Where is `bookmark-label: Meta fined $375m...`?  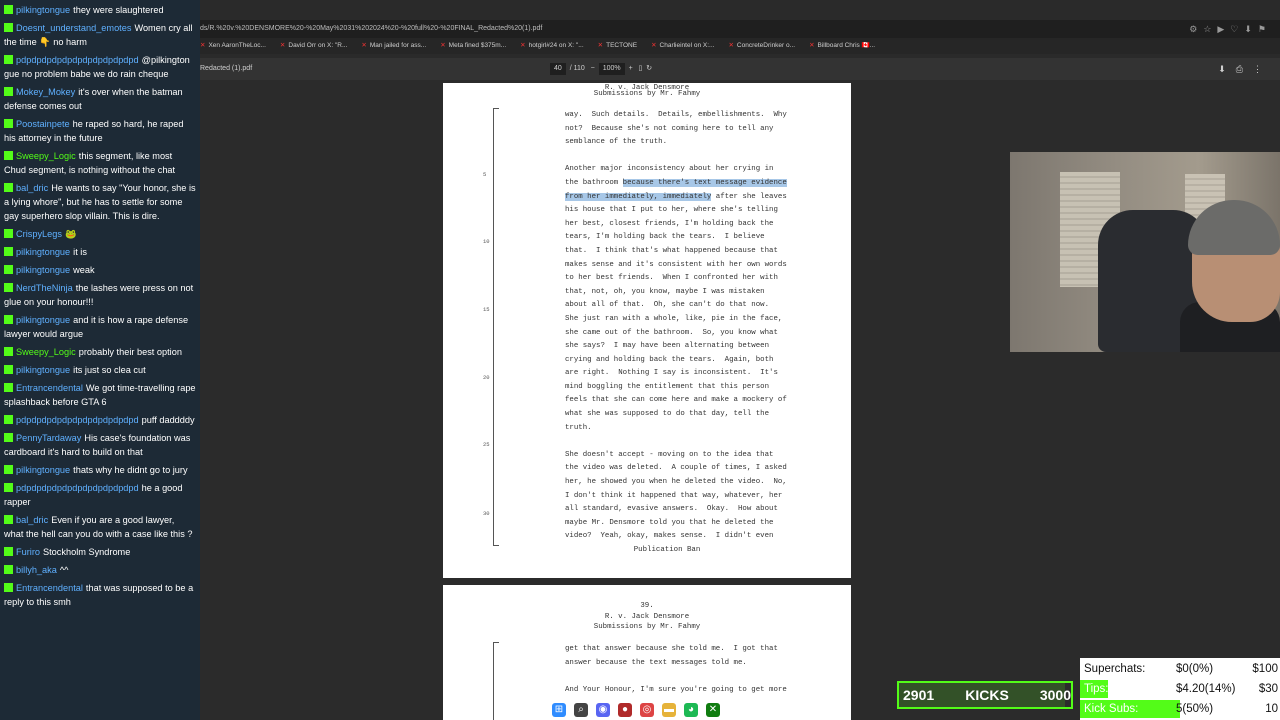
bookmark-label: Meta fined $375m... is located at coordinates (477, 45).